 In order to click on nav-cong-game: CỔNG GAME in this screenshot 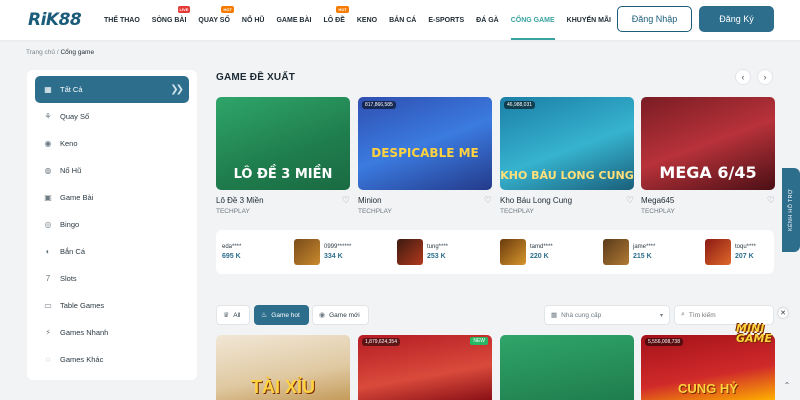, I will do `click(532, 20)`.